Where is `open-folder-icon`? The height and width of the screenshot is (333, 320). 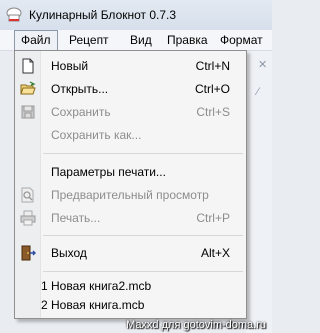
open-folder-icon is located at coordinates (28, 88).